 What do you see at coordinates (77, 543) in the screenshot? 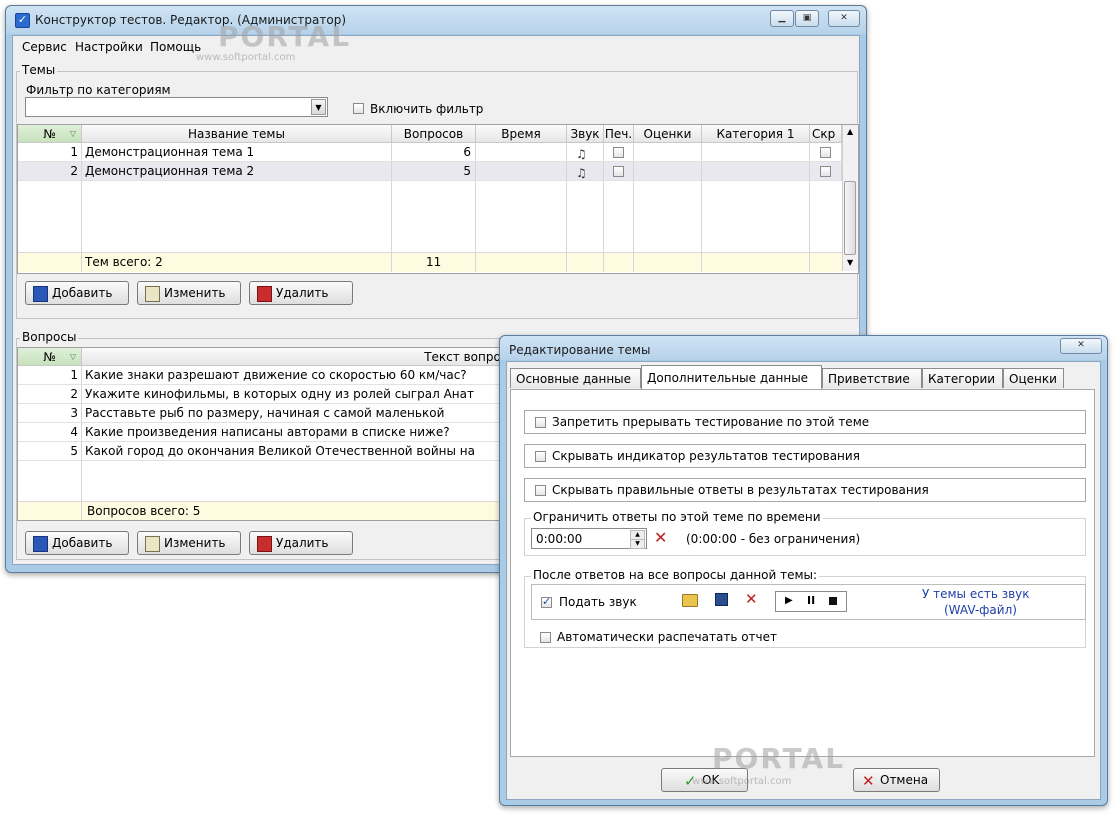
I see `question-add-button: Добавить` at bounding box center [77, 543].